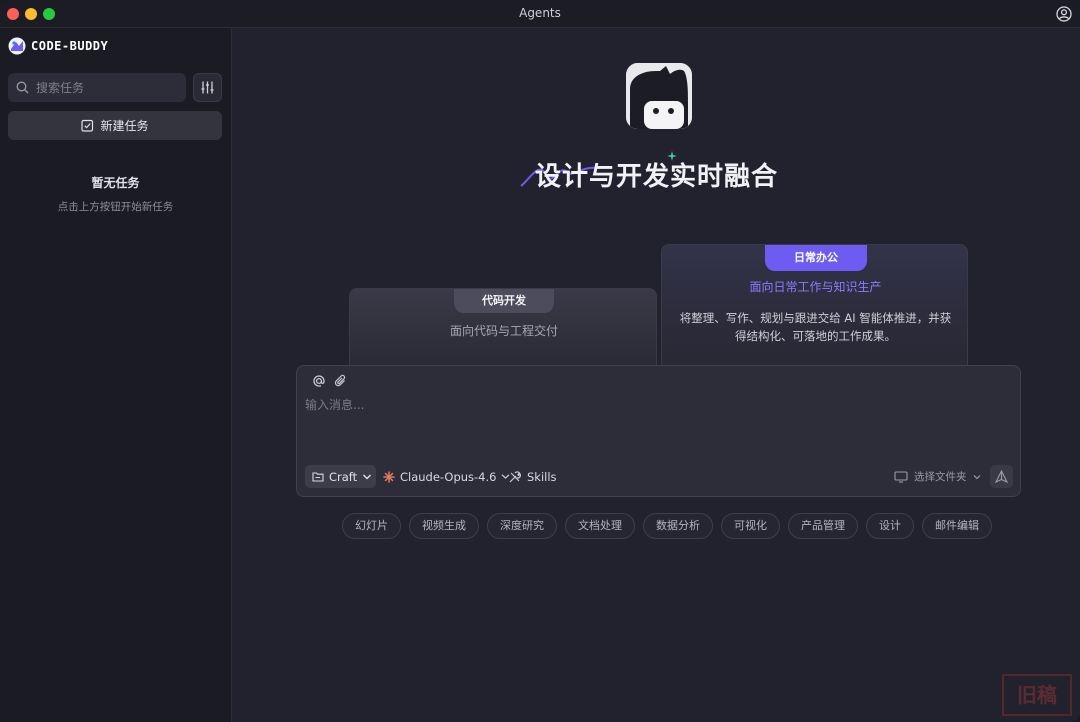 This screenshot has width=1080, height=722. Describe the element at coordinates (115, 183) in the screenshot. I see `empty-state-title: 暂无任务` at that location.